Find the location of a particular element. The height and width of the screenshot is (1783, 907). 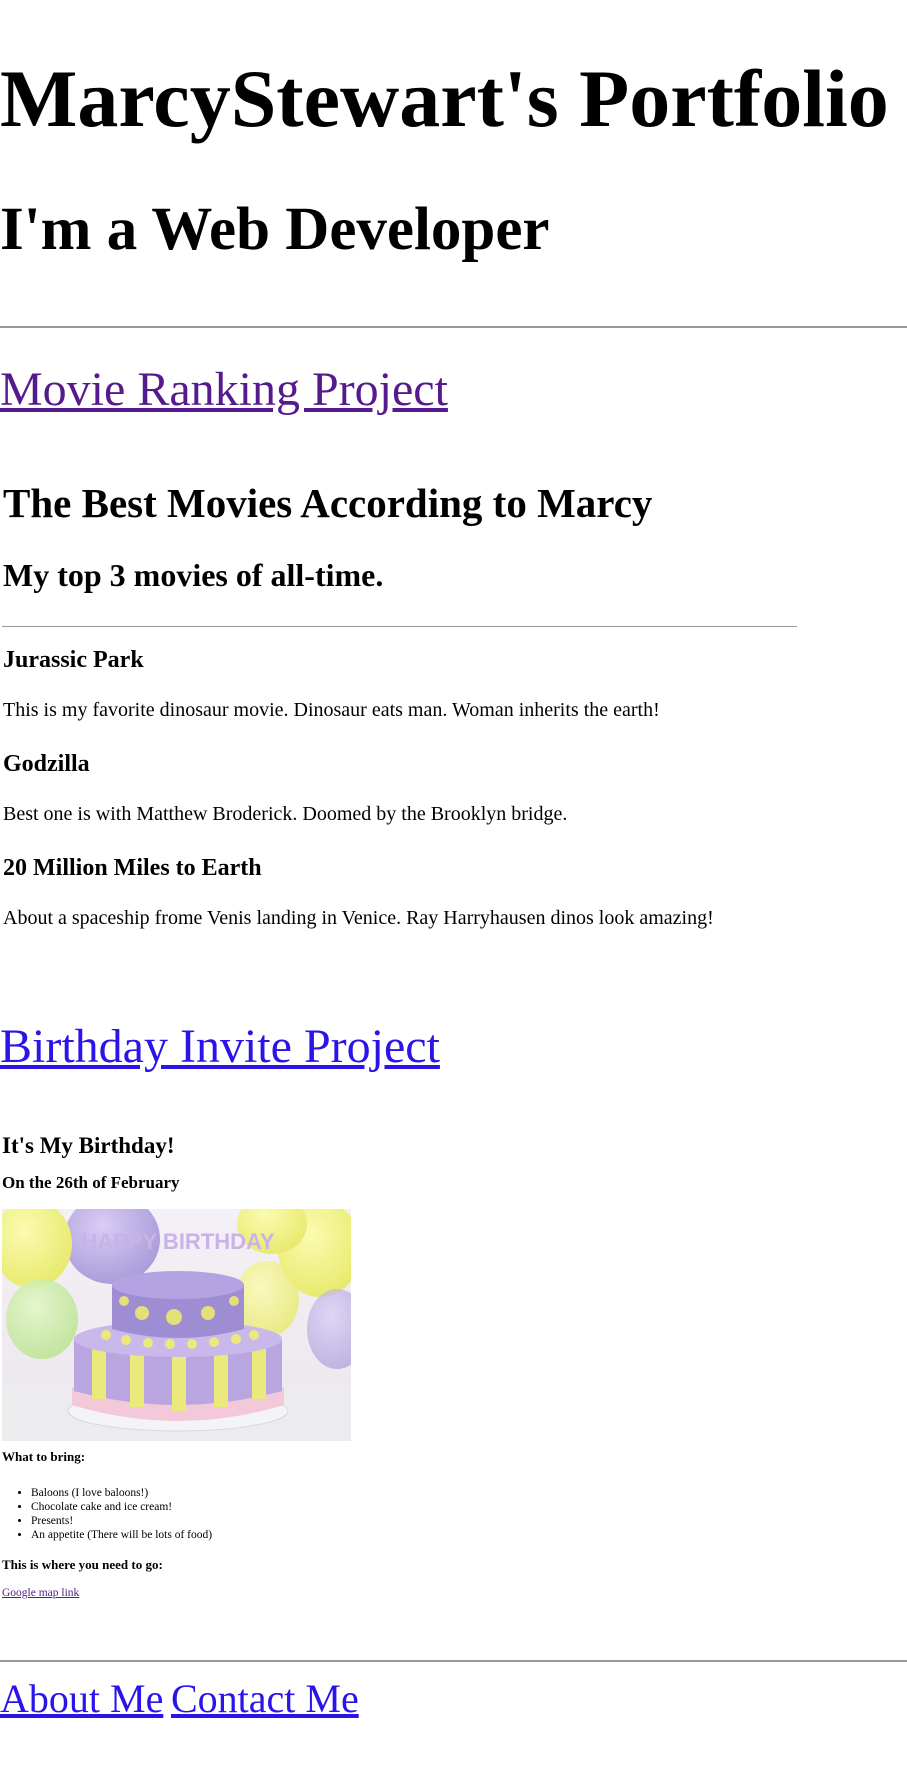

divider-bottom is located at coordinates (453, 1661).